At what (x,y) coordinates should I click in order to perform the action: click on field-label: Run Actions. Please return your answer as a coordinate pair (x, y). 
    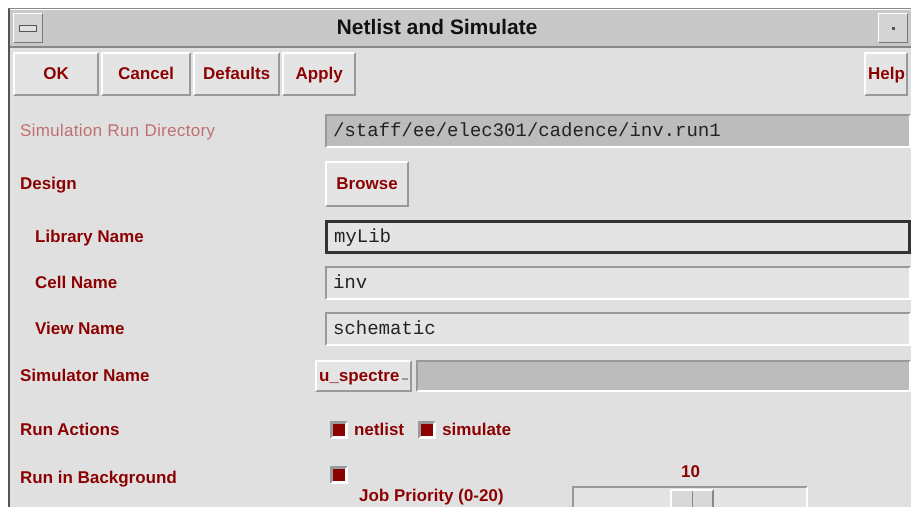
    Looking at the image, I should click on (70, 430).